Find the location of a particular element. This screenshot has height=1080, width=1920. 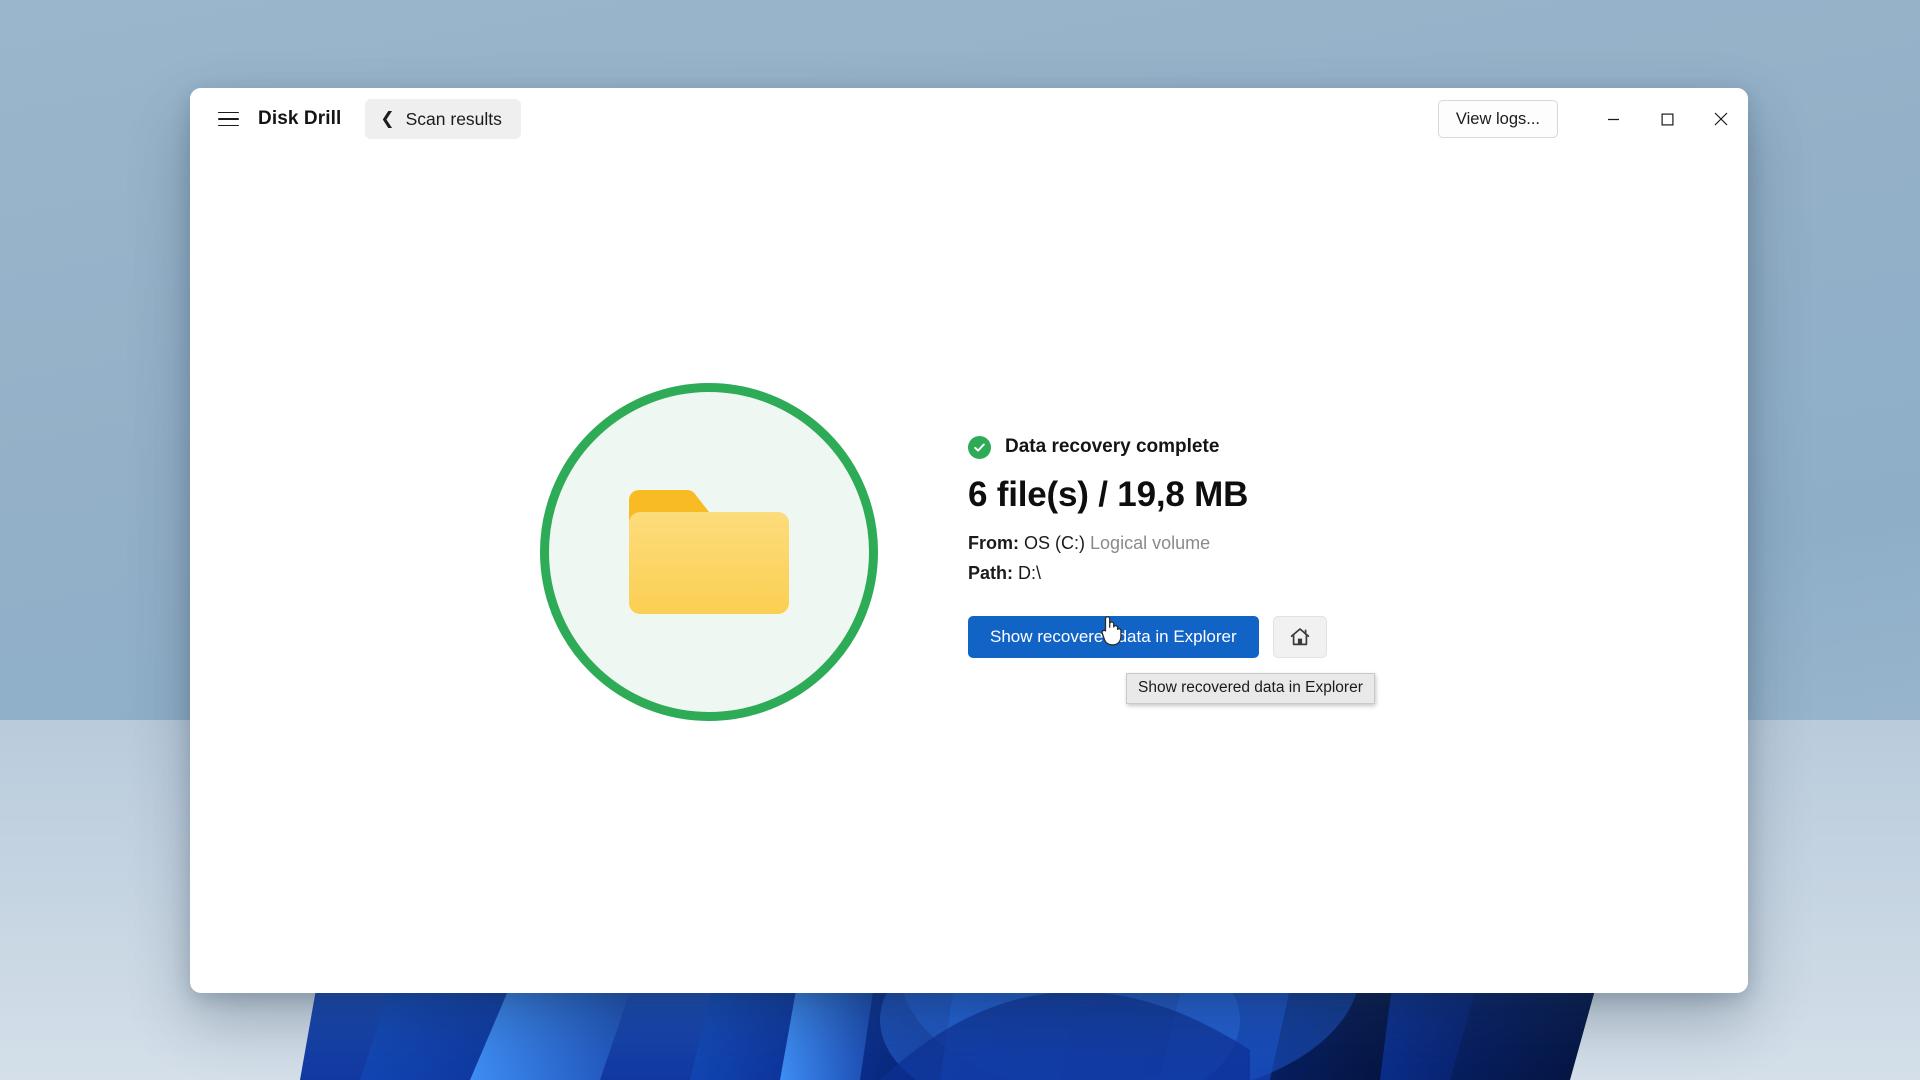

result-illustration is located at coordinates (709, 551).